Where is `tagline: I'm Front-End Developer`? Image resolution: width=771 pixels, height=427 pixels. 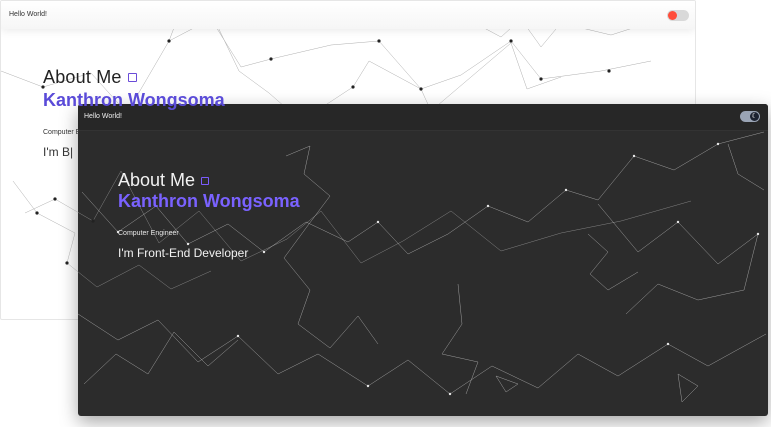 tagline: I'm Front-End Developer is located at coordinates (183, 253).